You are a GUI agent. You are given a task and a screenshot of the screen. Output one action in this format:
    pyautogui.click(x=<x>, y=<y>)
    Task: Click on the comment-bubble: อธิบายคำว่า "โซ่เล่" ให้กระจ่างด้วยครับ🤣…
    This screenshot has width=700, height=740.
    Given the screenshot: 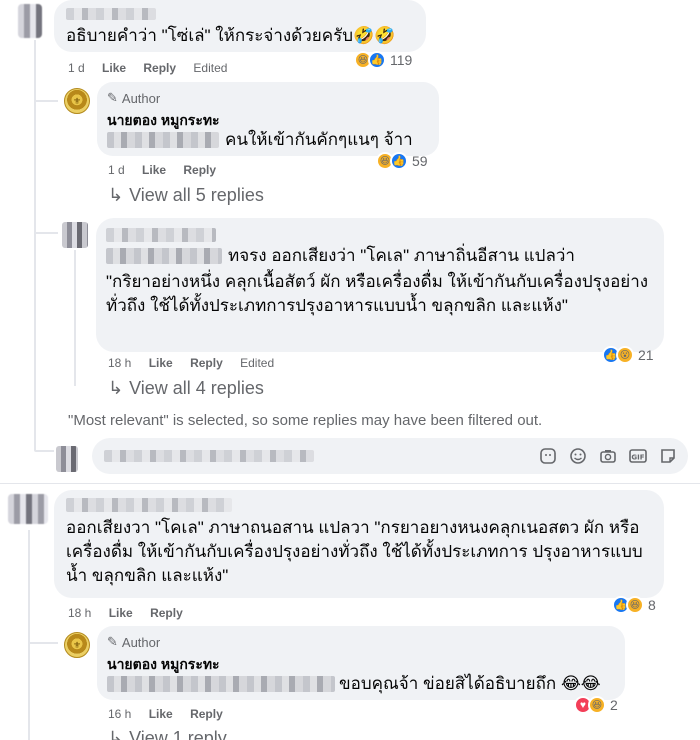 What is the action you would take?
    pyautogui.click(x=240, y=26)
    